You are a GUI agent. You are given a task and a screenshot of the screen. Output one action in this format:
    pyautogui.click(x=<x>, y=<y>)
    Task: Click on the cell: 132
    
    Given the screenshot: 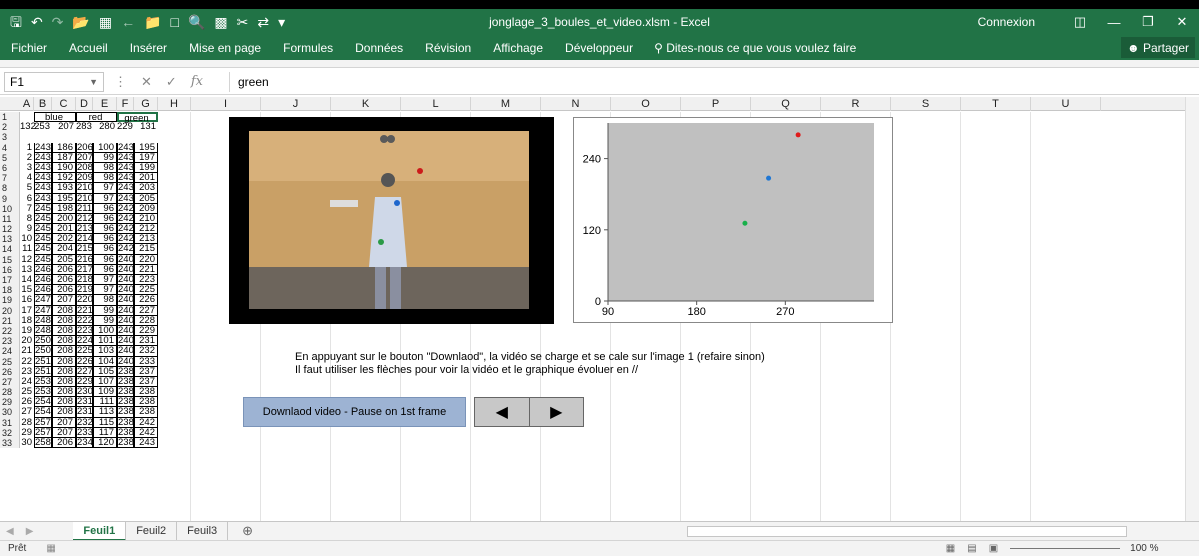 What is the action you would take?
    pyautogui.click(x=28, y=127)
    